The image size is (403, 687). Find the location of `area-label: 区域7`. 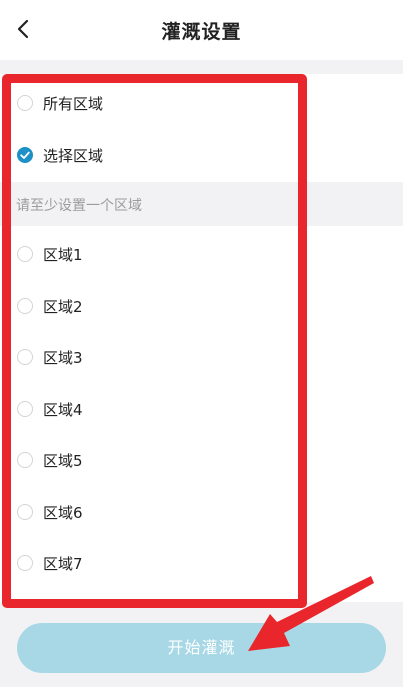

area-label: 区域7 is located at coordinates (63, 564).